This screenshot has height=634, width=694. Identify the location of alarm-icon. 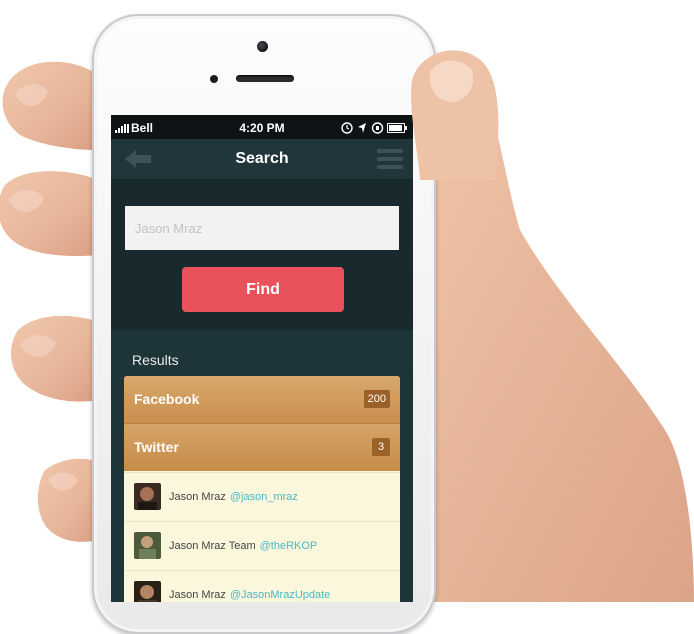
(377, 128).